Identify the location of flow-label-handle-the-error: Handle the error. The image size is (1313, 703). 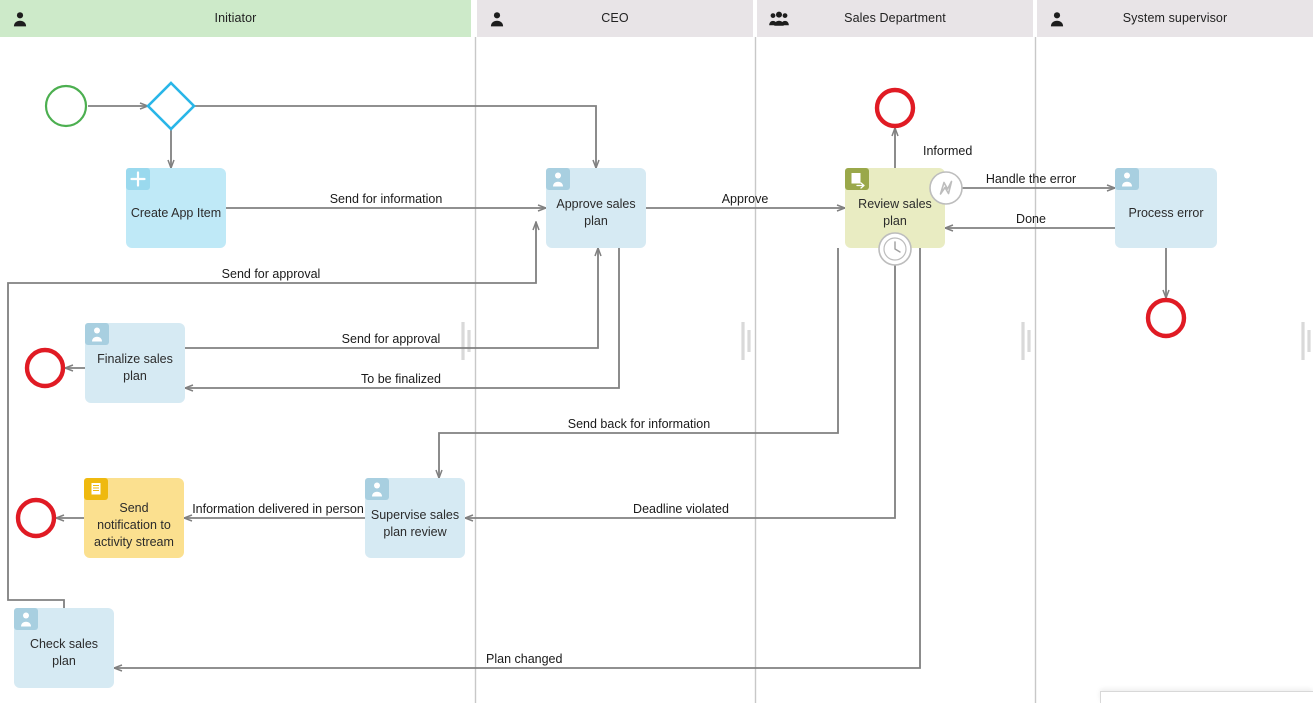
(1031, 179).